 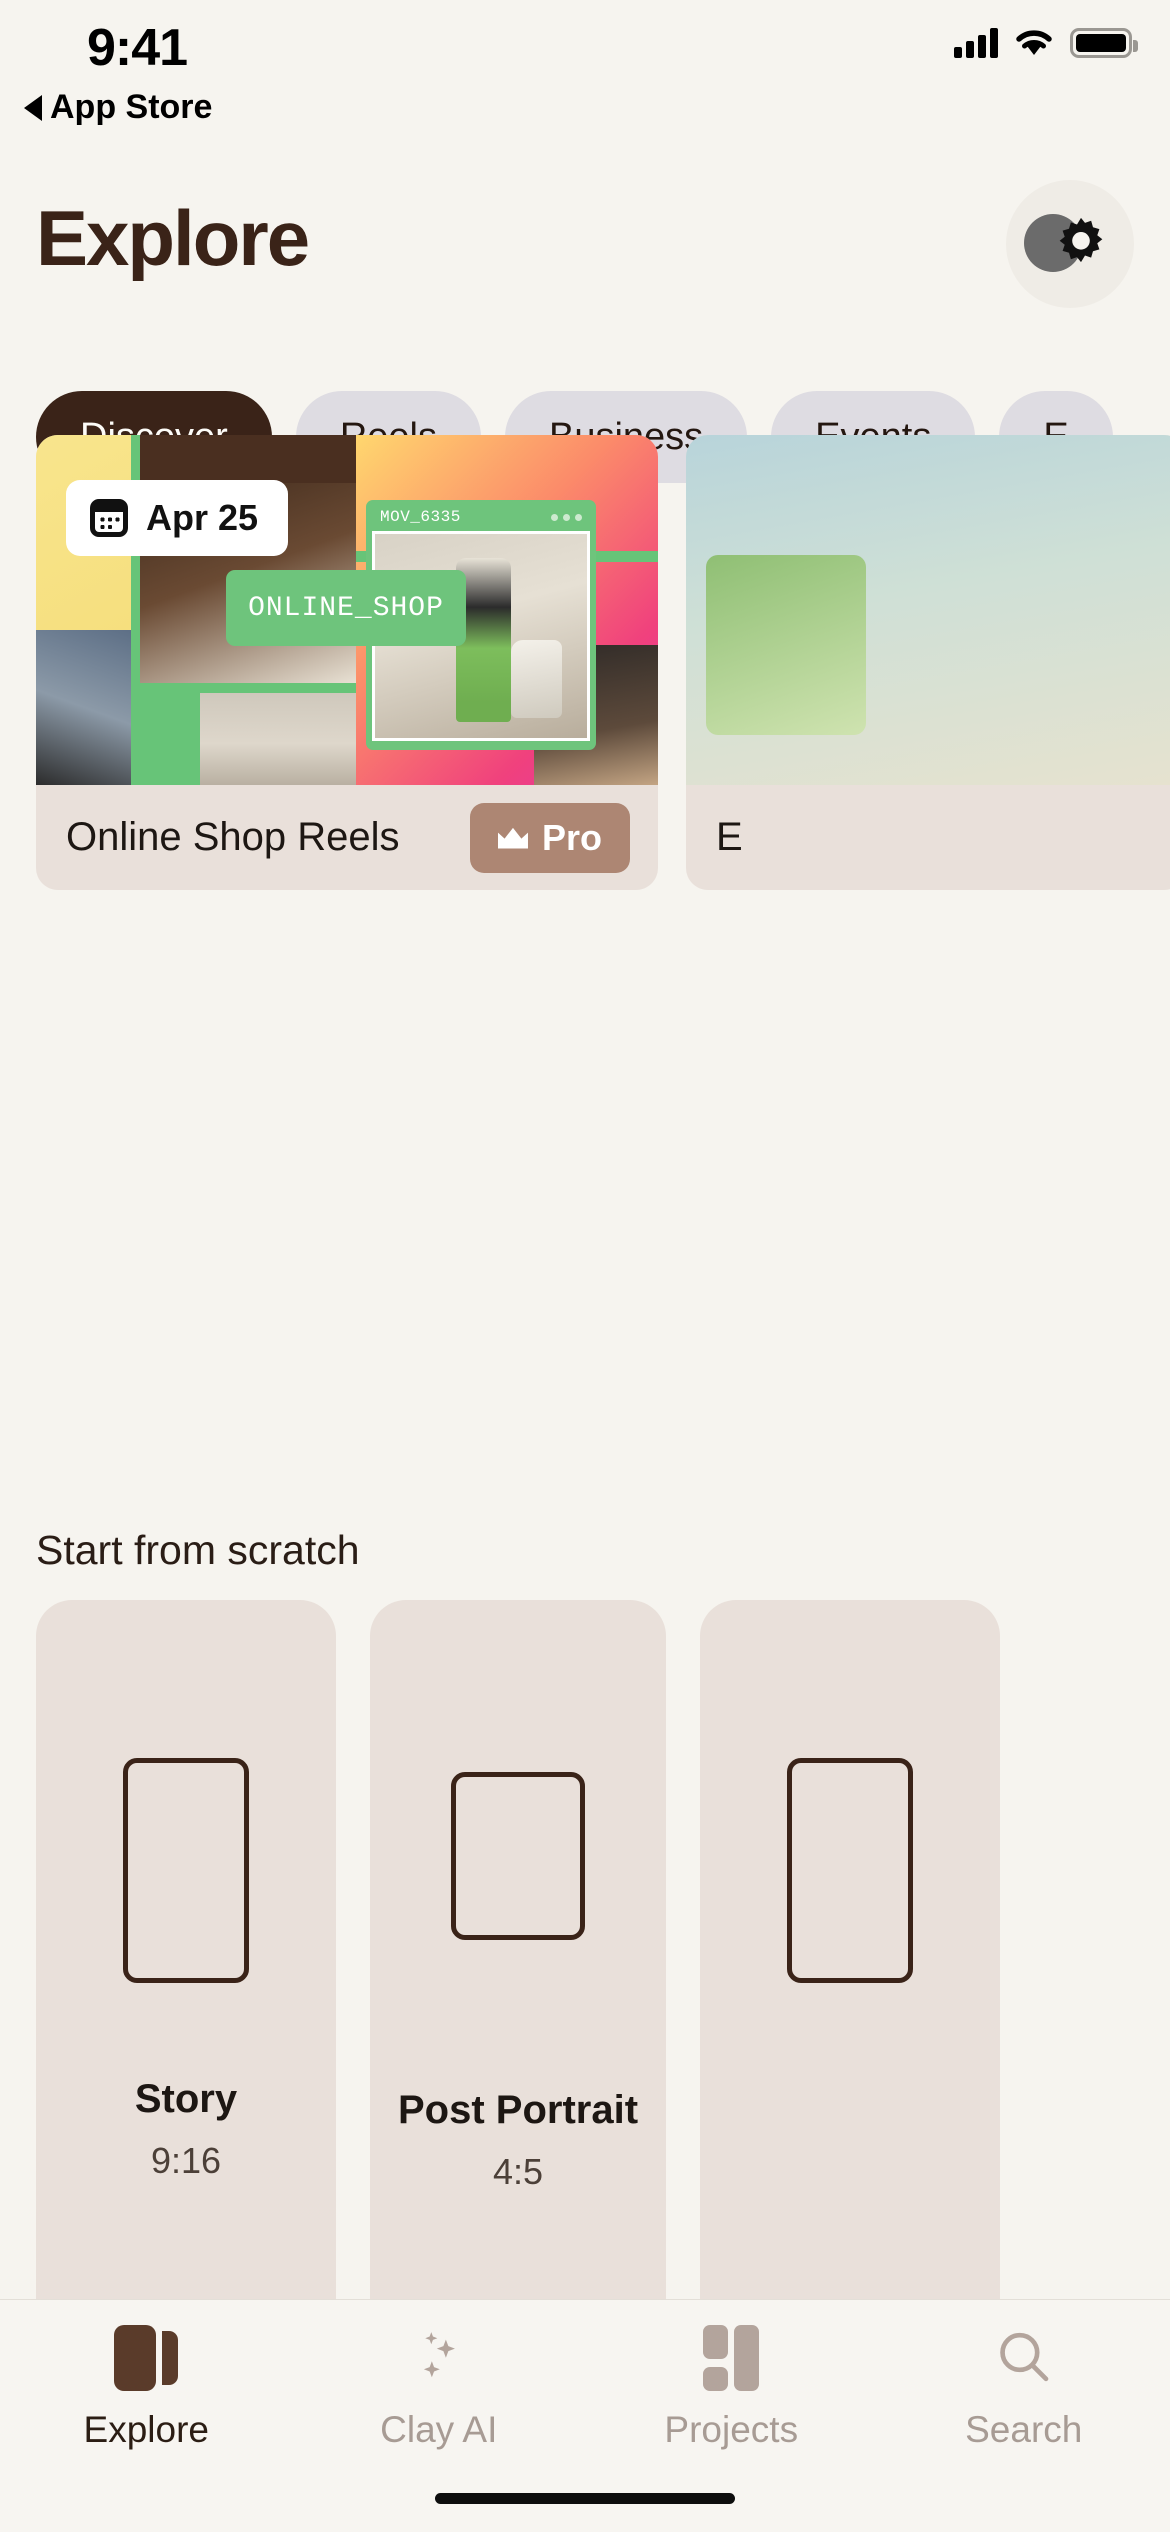 What do you see at coordinates (729, 837) in the screenshot?
I see `collection-name-next: E` at bounding box center [729, 837].